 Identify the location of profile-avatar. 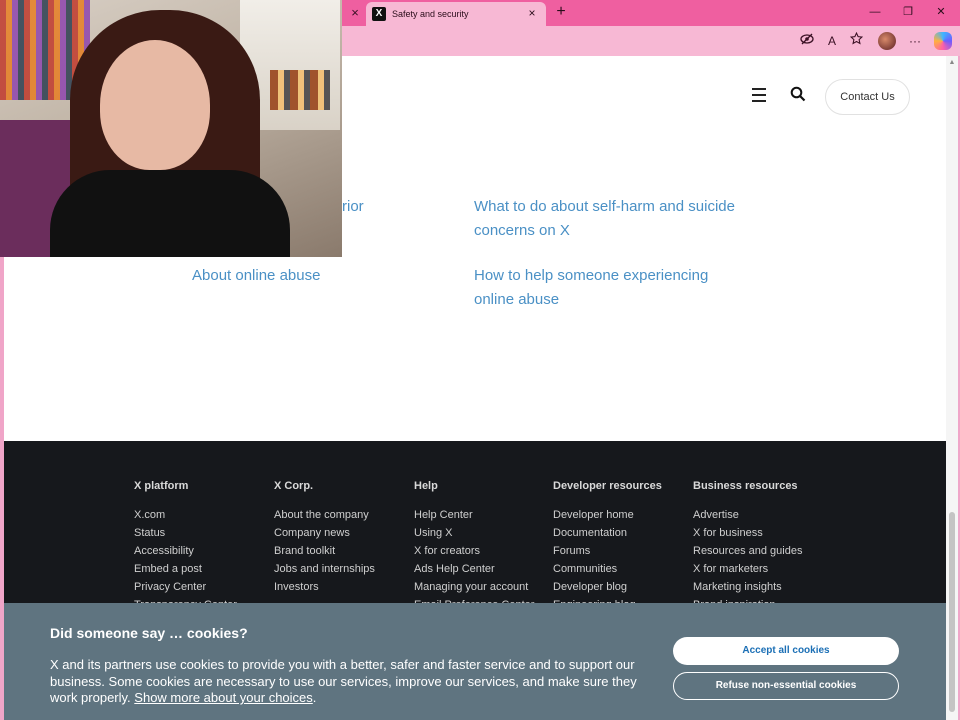
(887, 41).